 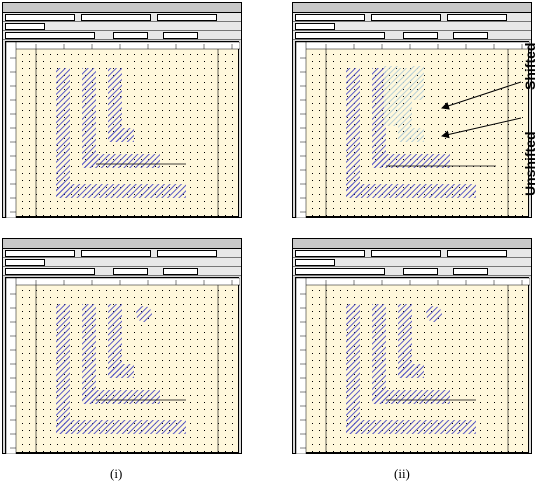 What do you see at coordinates (391, 96) in the screenshot?
I see `shifted-wire` at bounding box center [391, 96].